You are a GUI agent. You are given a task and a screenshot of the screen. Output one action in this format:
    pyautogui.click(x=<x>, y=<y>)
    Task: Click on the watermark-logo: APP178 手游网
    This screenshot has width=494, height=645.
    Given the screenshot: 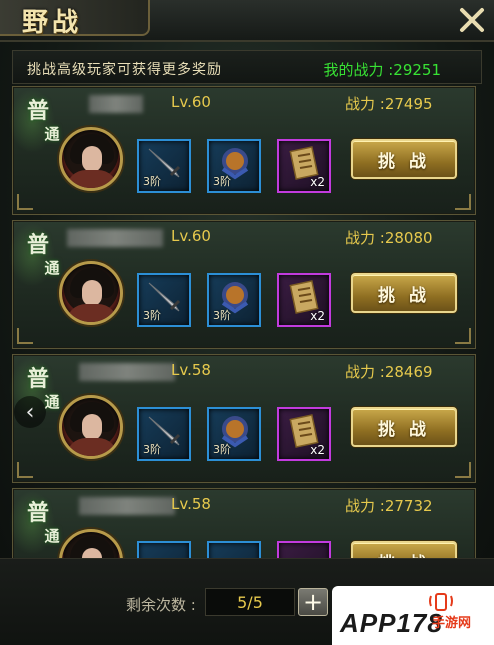 What is the action you would take?
    pyautogui.click(x=413, y=615)
    